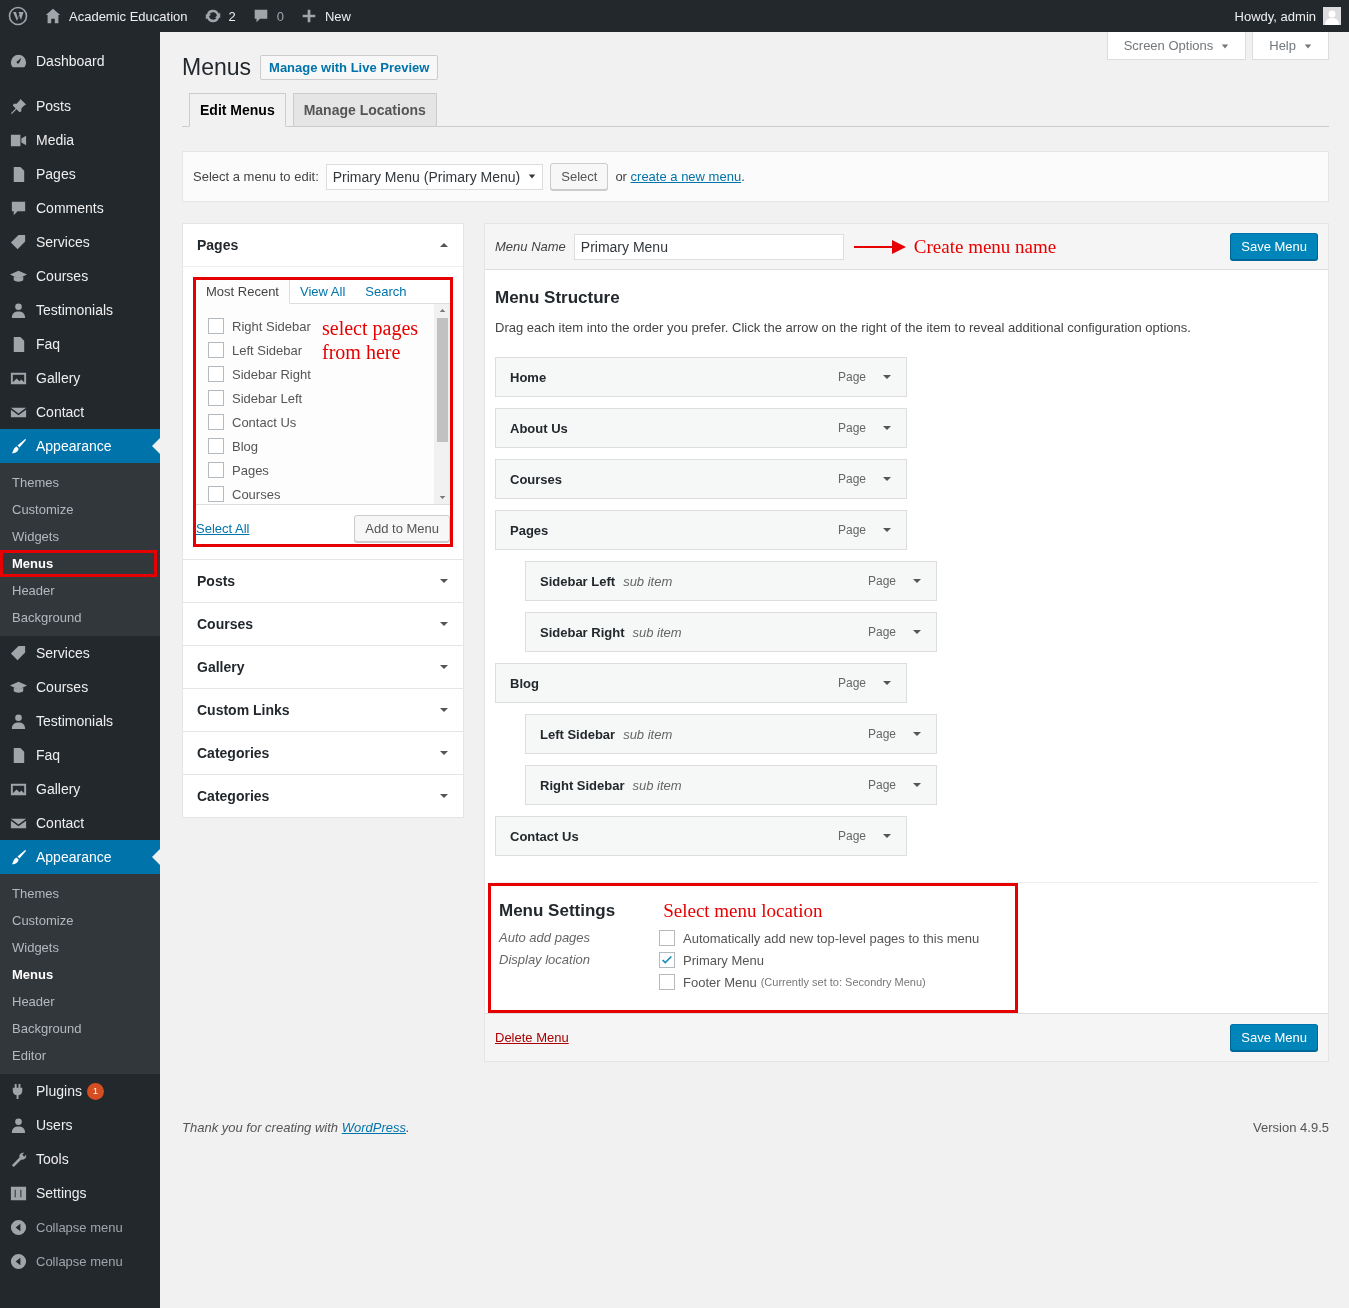 This screenshot has width=1349, height=1308. I want to click on scroll-up-icon, so click(442, 310).